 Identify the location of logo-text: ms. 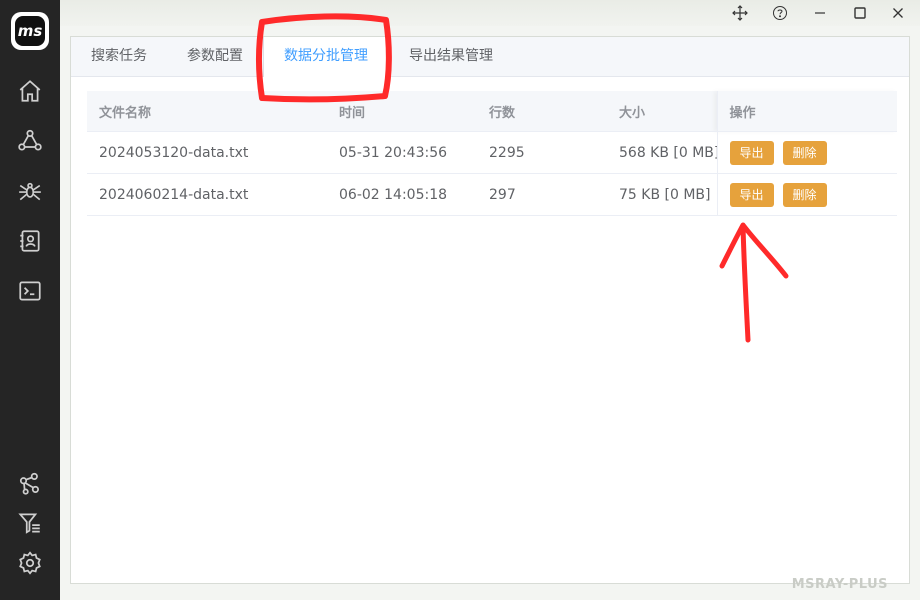
(30, 31).